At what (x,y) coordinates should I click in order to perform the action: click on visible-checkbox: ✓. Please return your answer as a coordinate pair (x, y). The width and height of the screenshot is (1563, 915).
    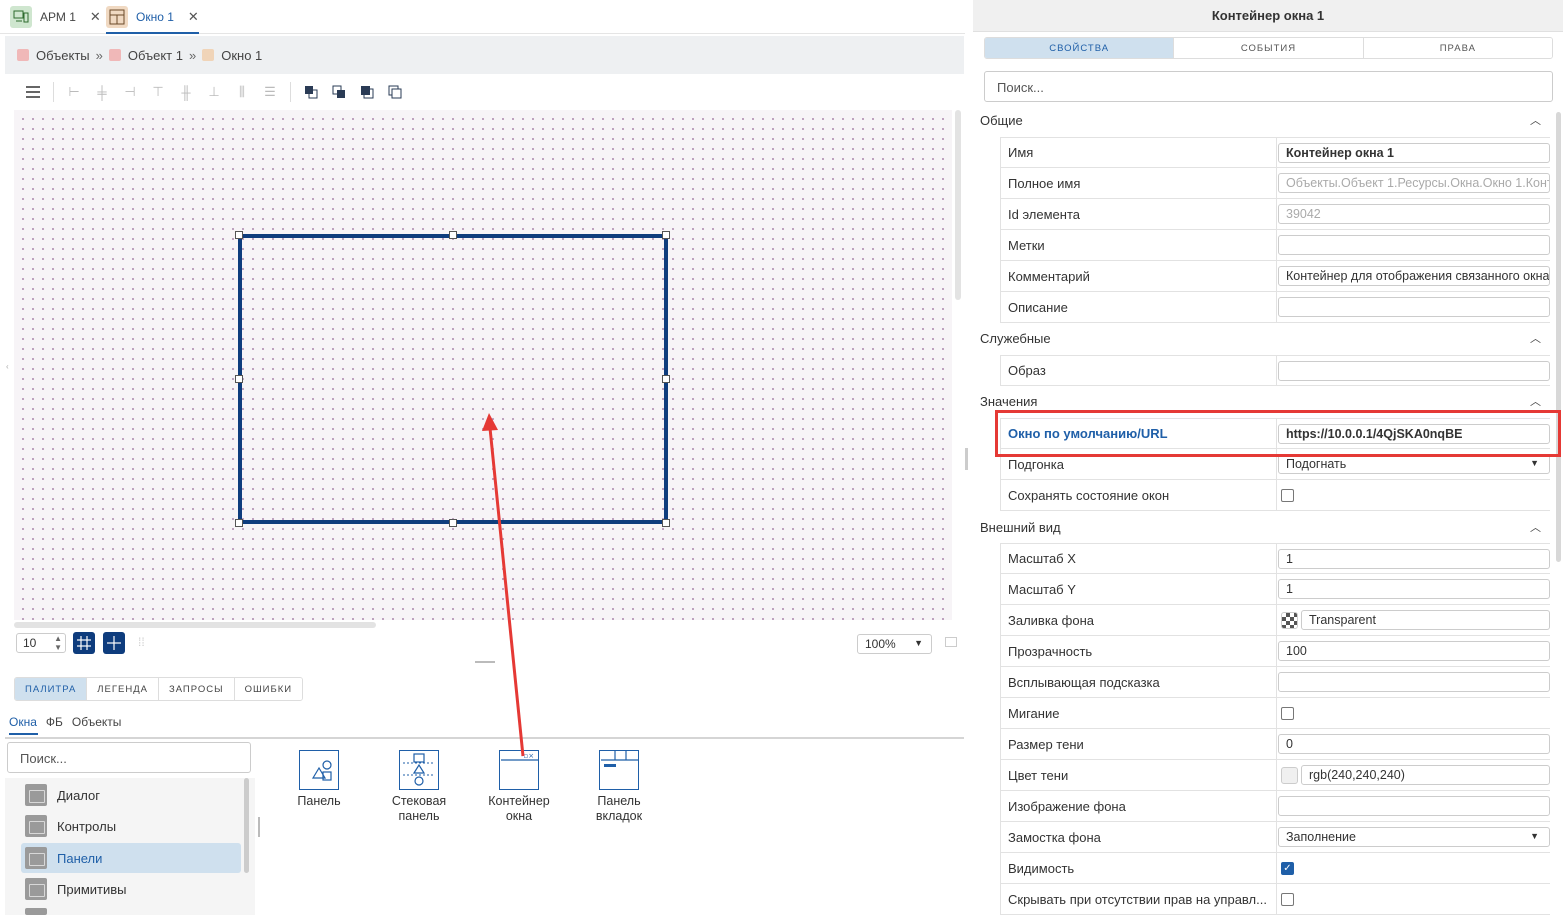
    Looking at the image, I should click on (1287, 868).